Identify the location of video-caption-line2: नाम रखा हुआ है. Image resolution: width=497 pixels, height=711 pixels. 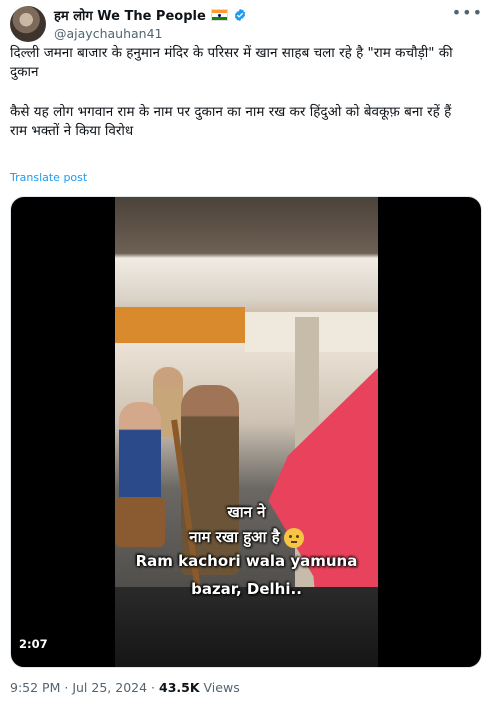
(246, 537).